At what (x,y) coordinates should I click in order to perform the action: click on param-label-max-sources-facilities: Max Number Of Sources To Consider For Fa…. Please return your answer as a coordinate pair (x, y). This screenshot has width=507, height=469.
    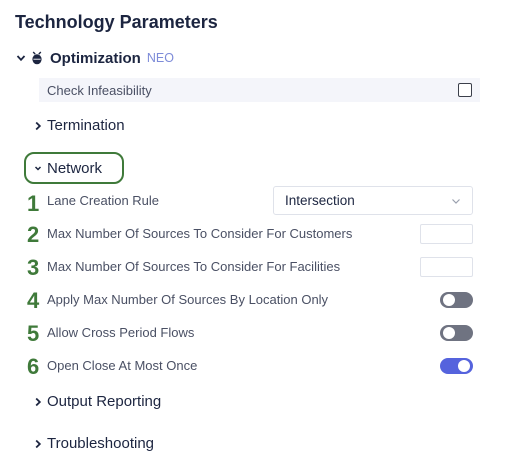
    Looking at the image, I should click on (194, 266).